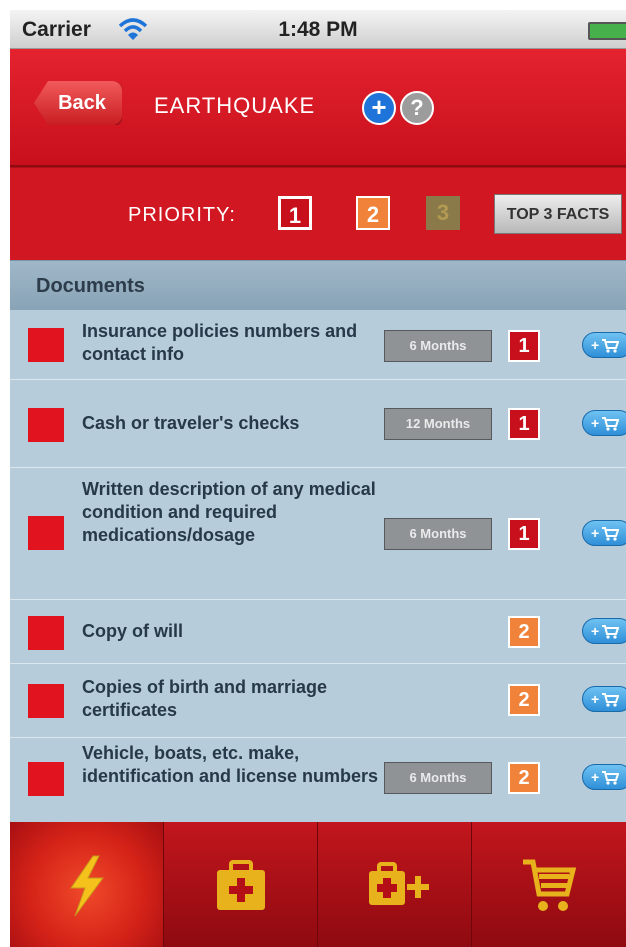 The image size is (626, 947). I want to click on months-badge: 12 Months, so click(438, 424).